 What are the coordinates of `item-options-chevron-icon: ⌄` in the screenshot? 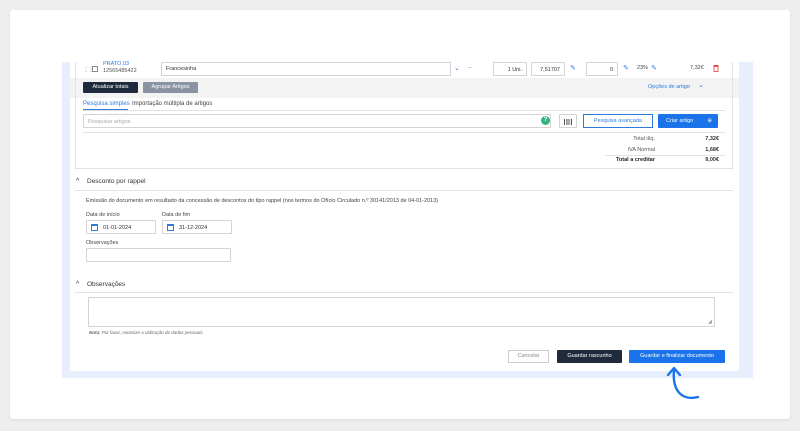 It's located at (701, 85).